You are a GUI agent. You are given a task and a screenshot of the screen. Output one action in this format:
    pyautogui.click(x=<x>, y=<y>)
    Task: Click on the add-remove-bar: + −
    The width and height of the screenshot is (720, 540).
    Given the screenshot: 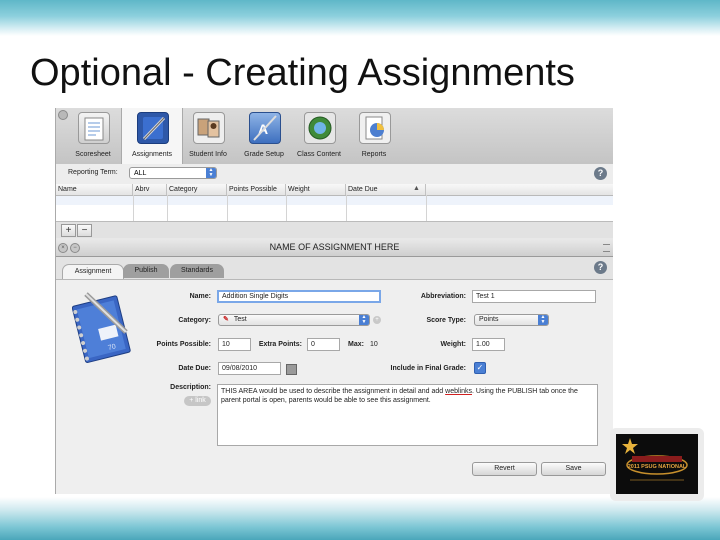 What is the action you would take?
    pyautogui.click(x=334, y=229)
    